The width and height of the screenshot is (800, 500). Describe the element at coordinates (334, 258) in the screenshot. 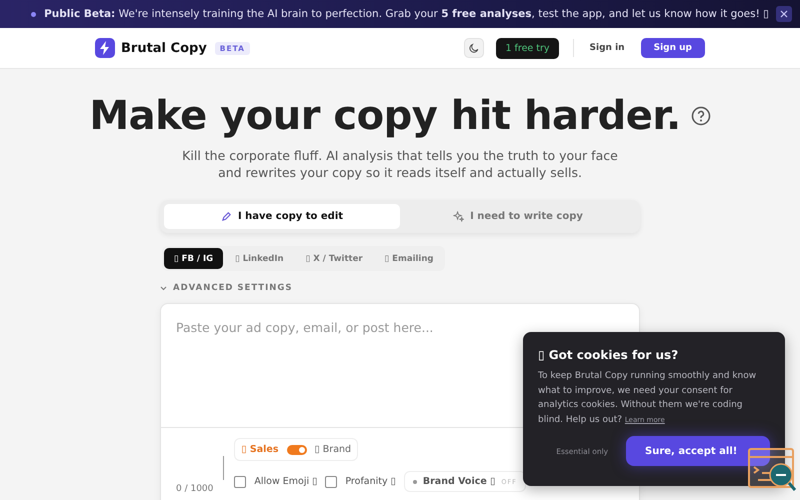

I see `platform-tab: ▯ X / Twitter` at that location.